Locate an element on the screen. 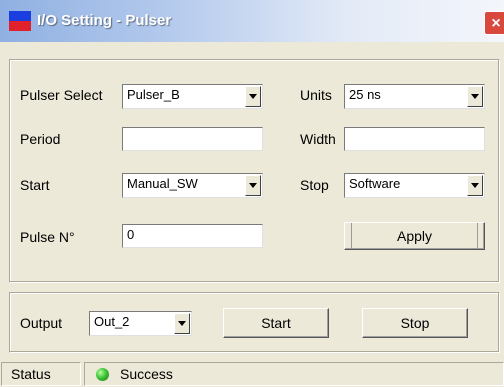  output-value: Out_2 is located at coordinates (112, 321).